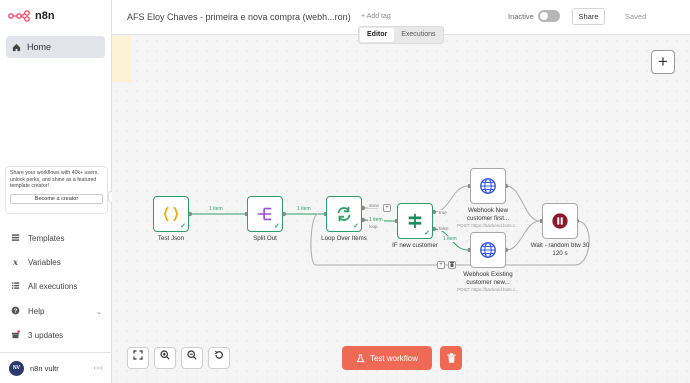  I want to click on loop-arrows-icon, so click(344, 214).